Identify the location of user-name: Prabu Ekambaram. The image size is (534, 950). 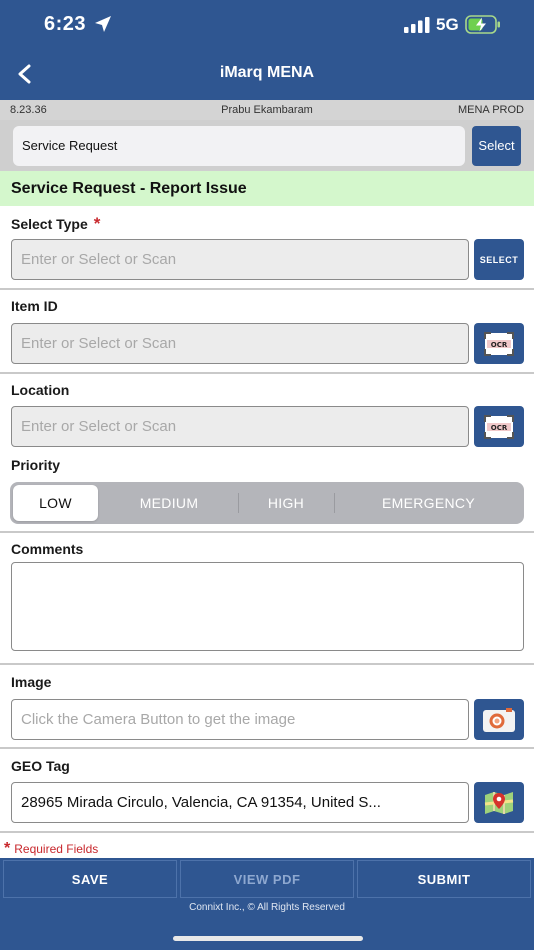
(267, 110).